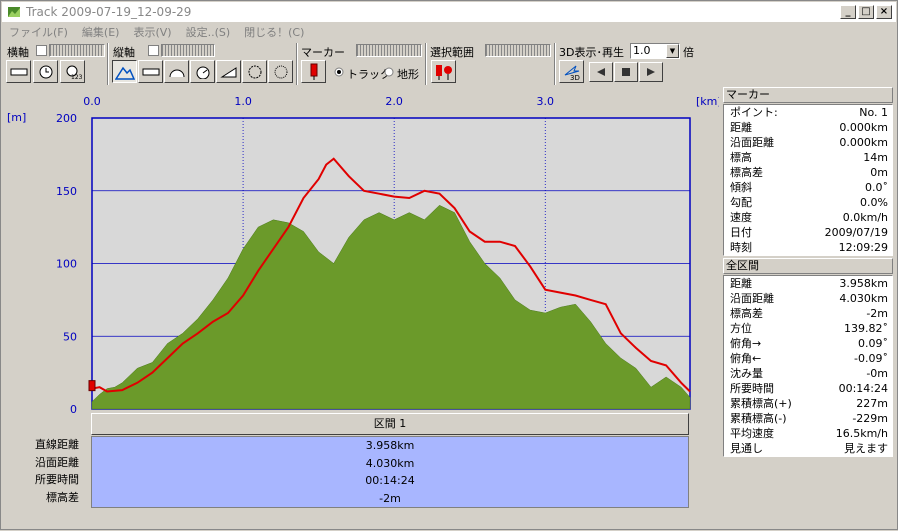 The image size is (898, 531). Describe the element at coordinates (866, 328) in the screenshot. I see `total_panel-row-value: 139.82˚` at that location.